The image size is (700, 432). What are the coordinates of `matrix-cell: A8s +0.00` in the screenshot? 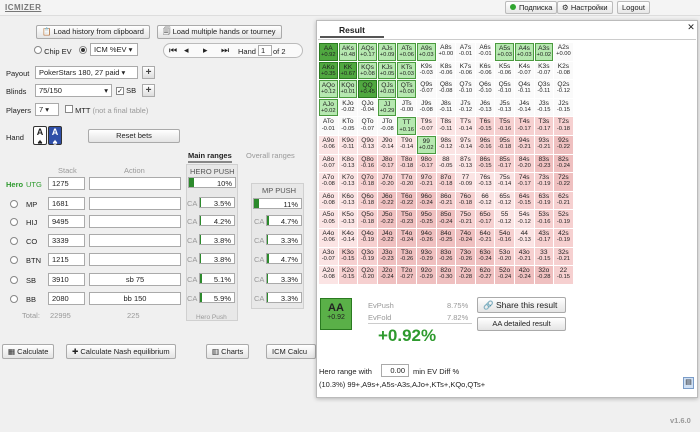 It's located at (446, 52).